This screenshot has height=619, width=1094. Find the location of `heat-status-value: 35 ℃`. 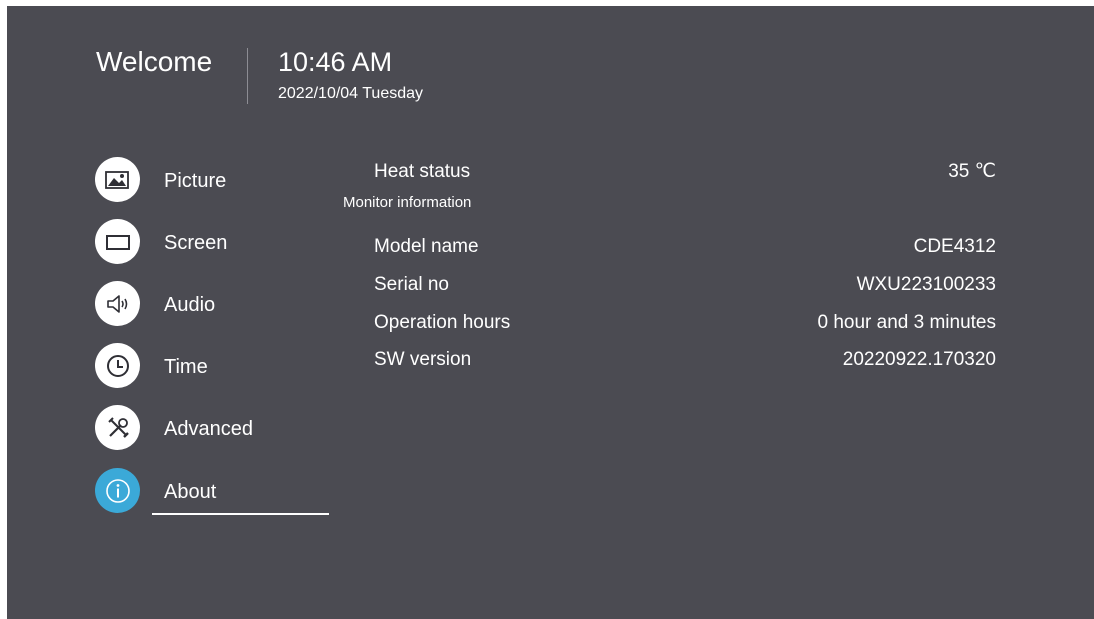

heat-status-value: 35 ℃ is located at coordinates (972, 171).